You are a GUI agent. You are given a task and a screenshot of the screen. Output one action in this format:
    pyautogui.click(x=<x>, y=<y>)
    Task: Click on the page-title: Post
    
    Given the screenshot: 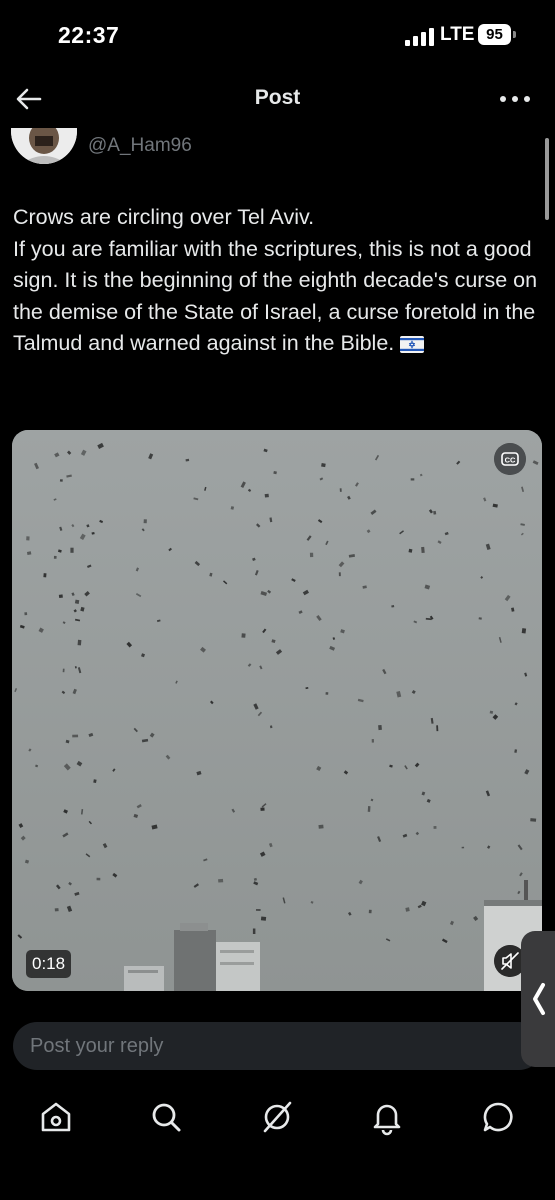 What is the action you would take?
    pyautogui.click(x=277, y=97)
    